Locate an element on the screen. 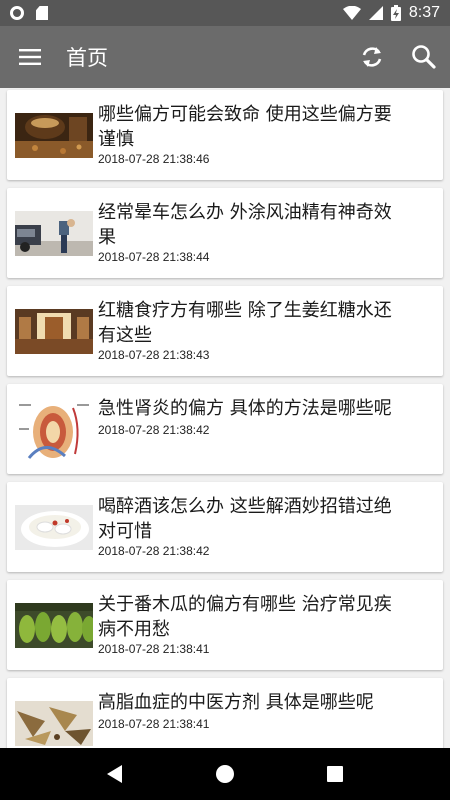 The image size is (450, 800). refresh-icon is located at coordinates (372, 57).